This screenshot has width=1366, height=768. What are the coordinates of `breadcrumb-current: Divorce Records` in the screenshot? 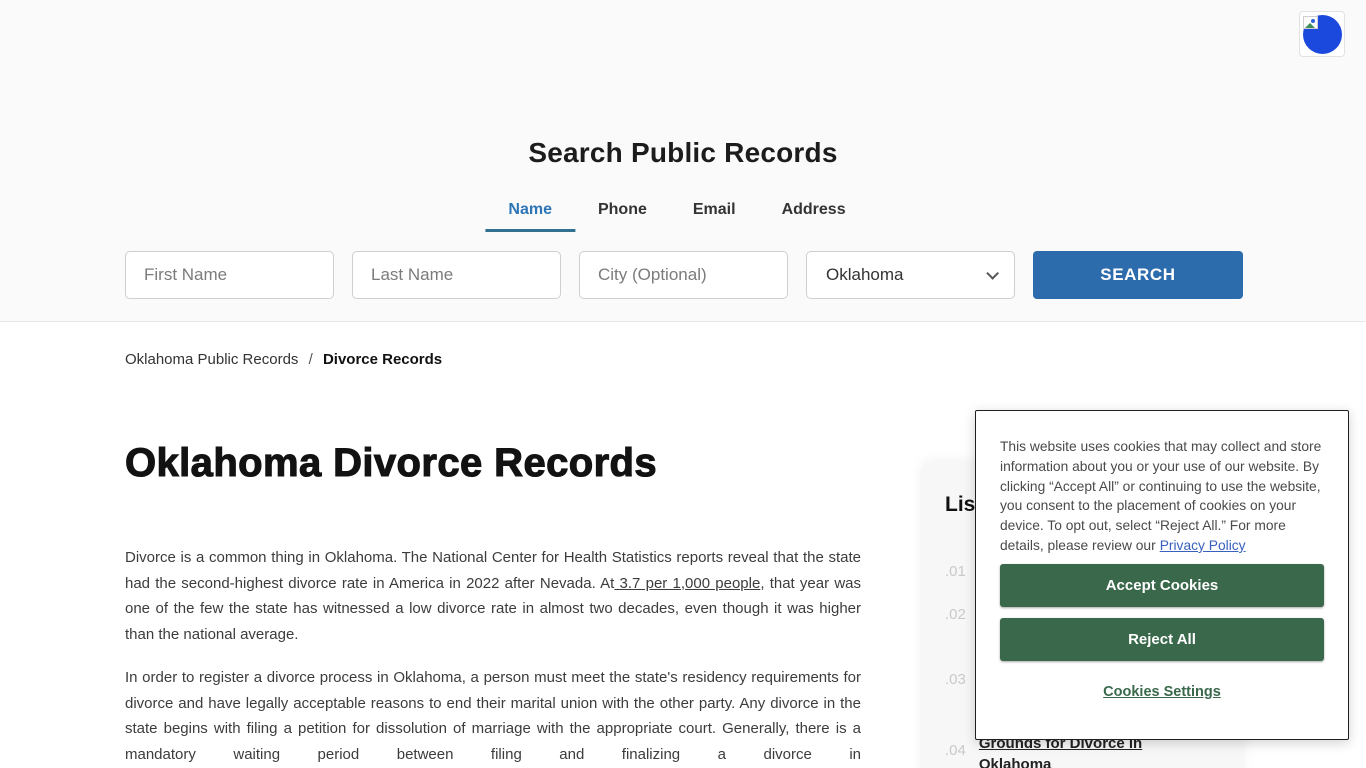 It's located at (382, 359).